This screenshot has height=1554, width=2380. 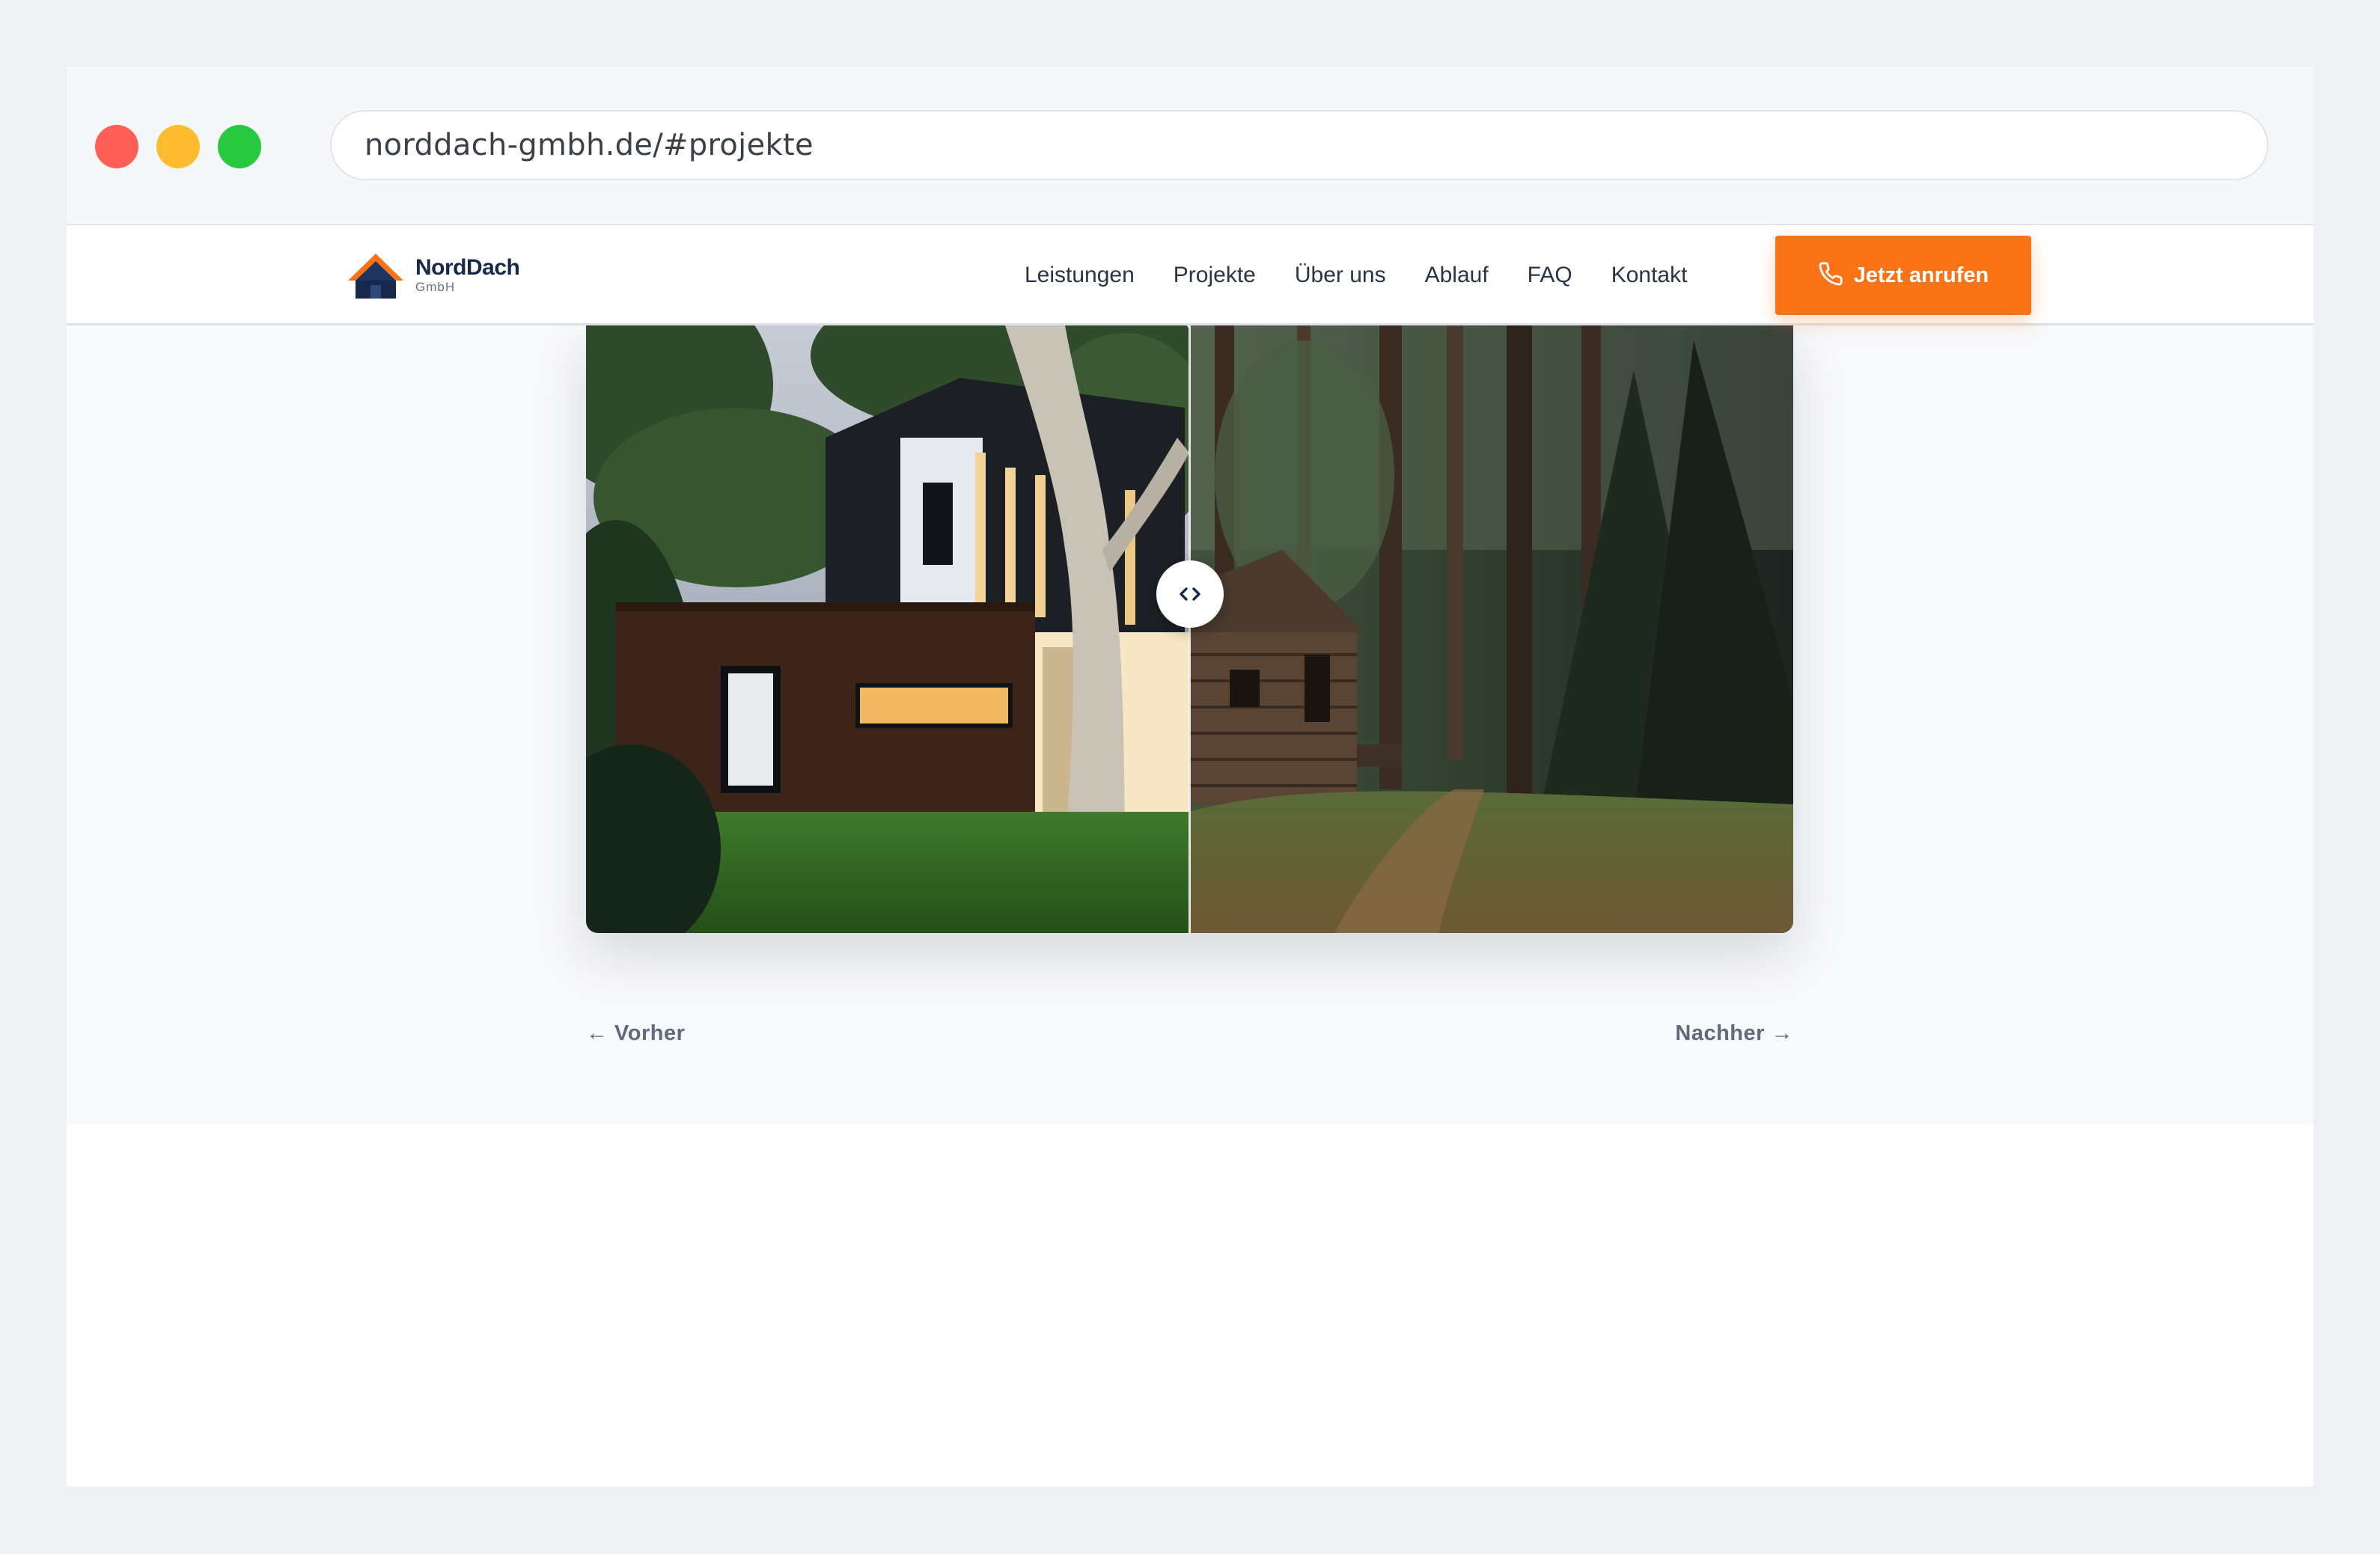 I want to click on slider-handle, so click(x=1190, y=594).